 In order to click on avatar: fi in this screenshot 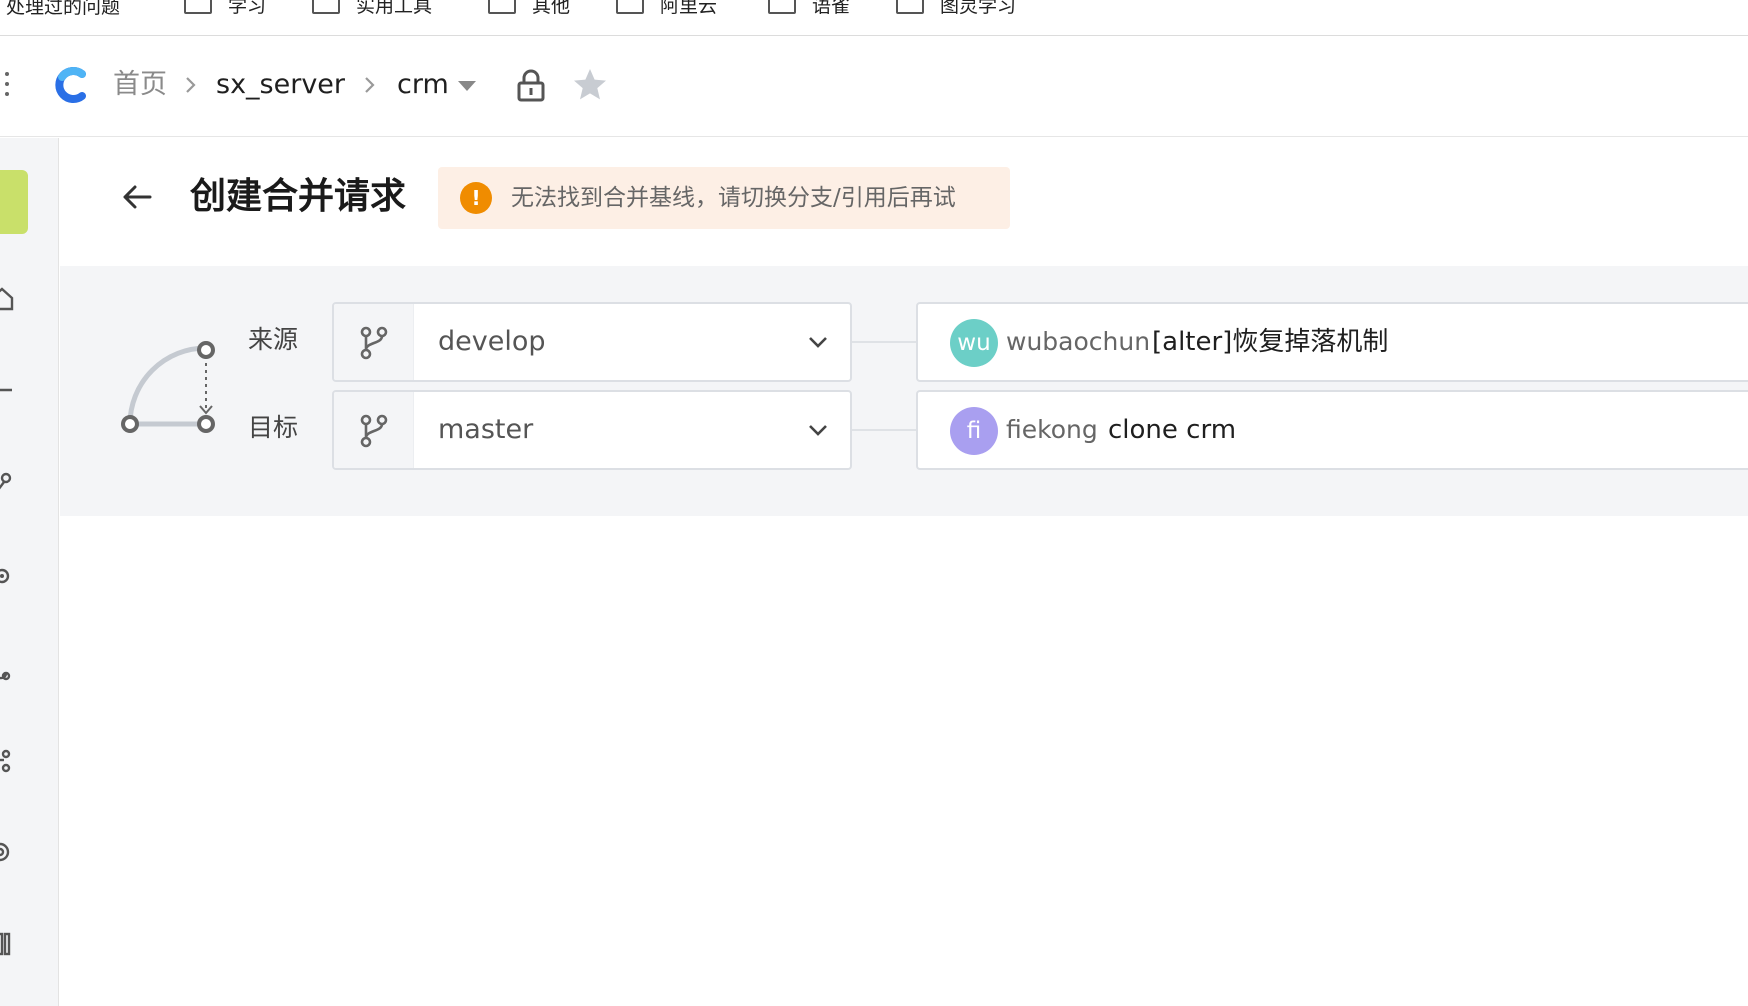, I will do `click(974, 431)`.